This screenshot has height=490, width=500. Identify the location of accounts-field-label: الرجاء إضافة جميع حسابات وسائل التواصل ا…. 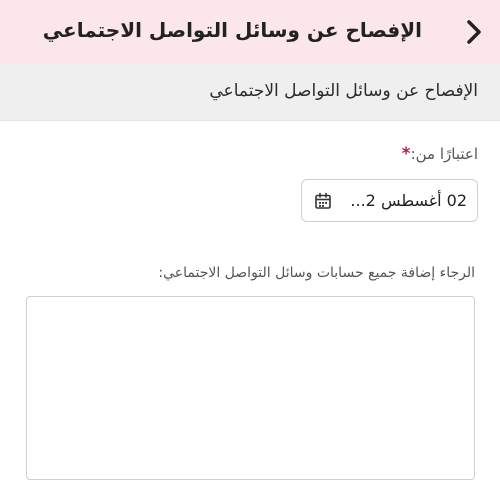
(316, 273).